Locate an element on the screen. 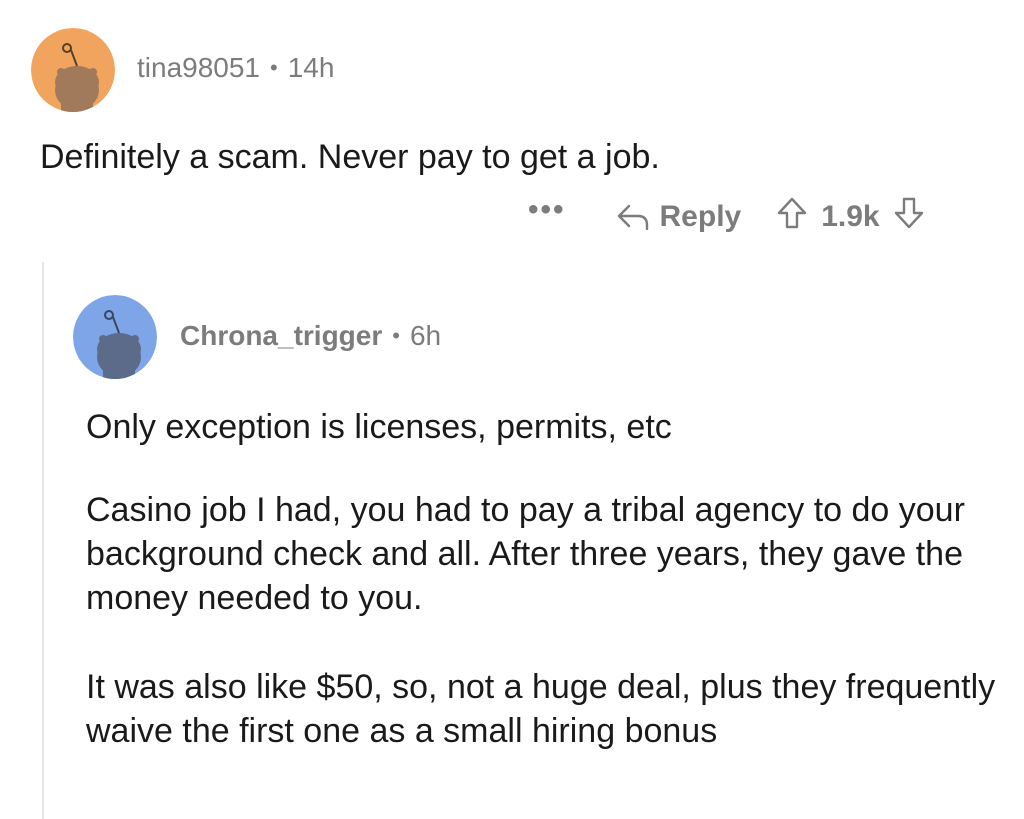 This screenshot has width=1024, height=819. username-link: tina98051 is located at coordinates (198, 68).